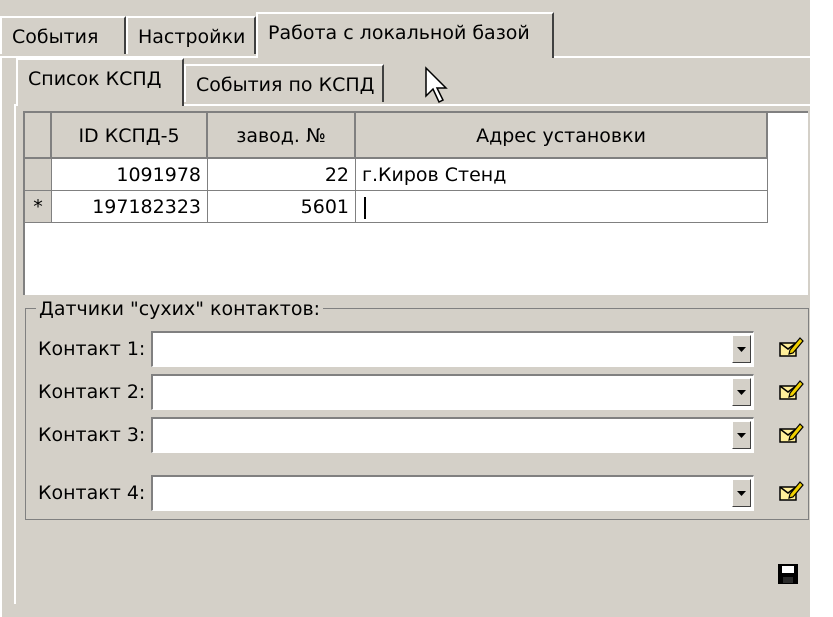  I want to click on contact-4-label: Контакт 4:, so click(92, 493).